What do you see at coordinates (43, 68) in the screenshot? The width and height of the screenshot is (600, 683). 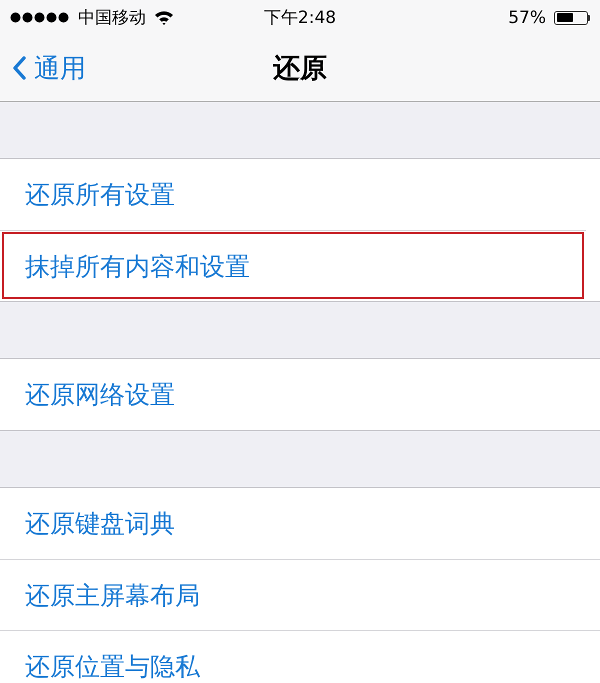 I see `back-button: 通用` at bounding box center [43, 68].